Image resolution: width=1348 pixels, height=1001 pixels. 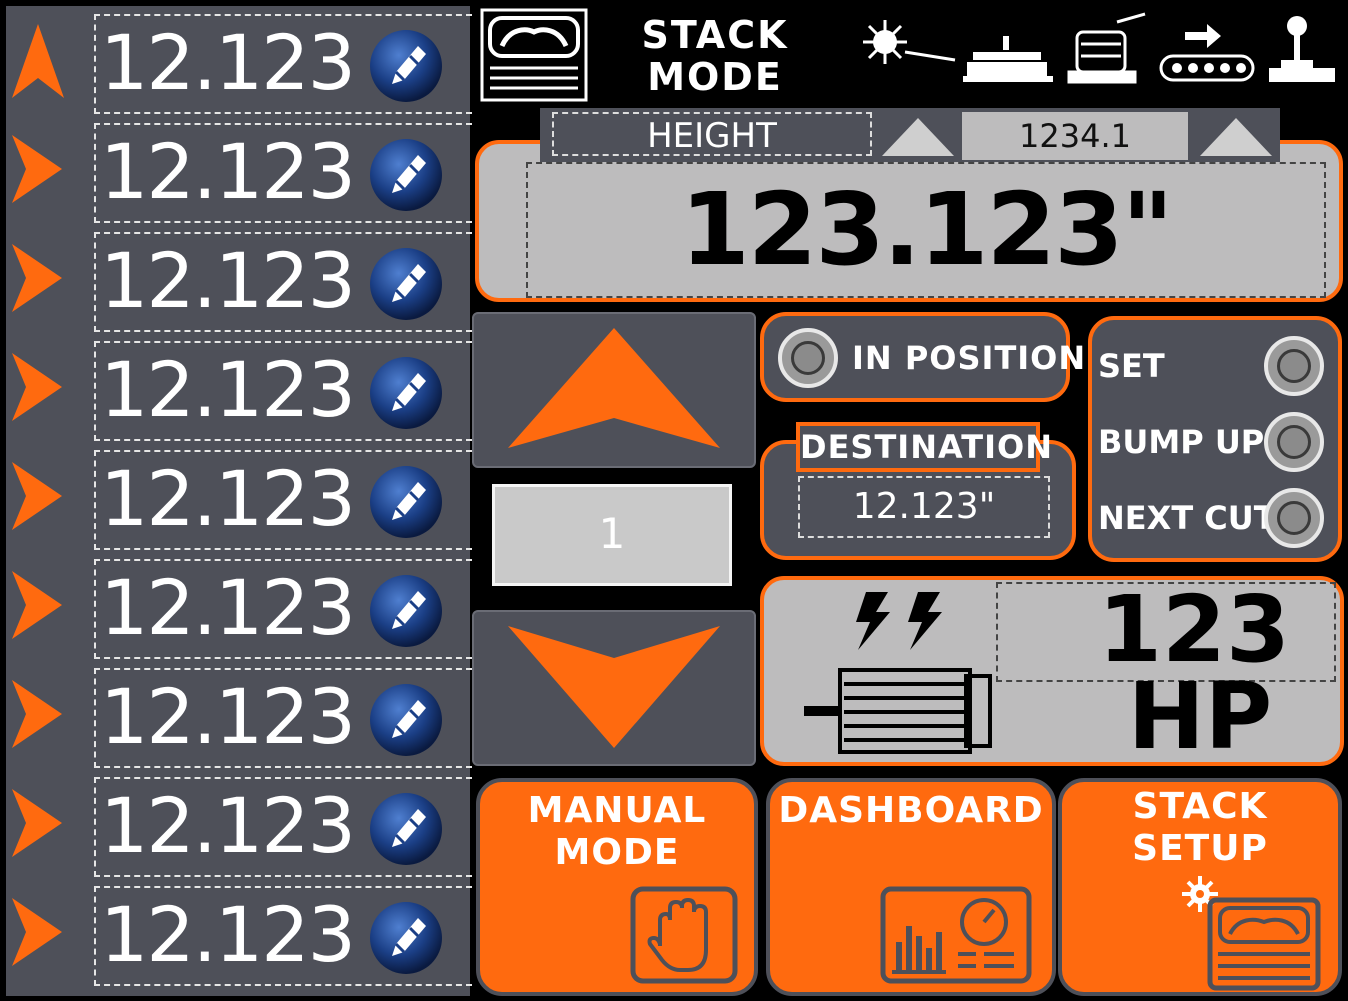 I want to click on spool-icon, so click(x=1106, y=48).